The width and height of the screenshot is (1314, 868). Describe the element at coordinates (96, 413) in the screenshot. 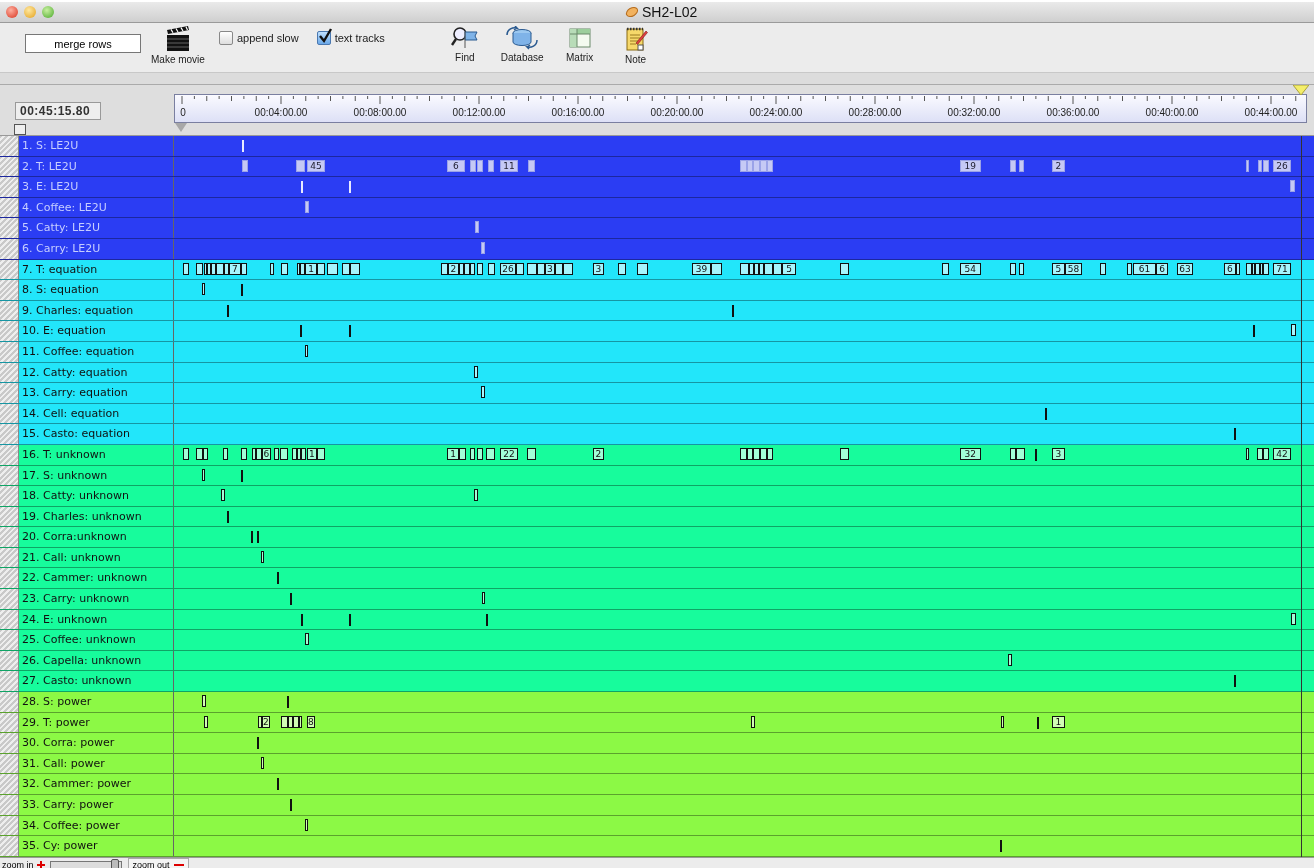

I see `track-label: 14. Cell: equation` at that location.